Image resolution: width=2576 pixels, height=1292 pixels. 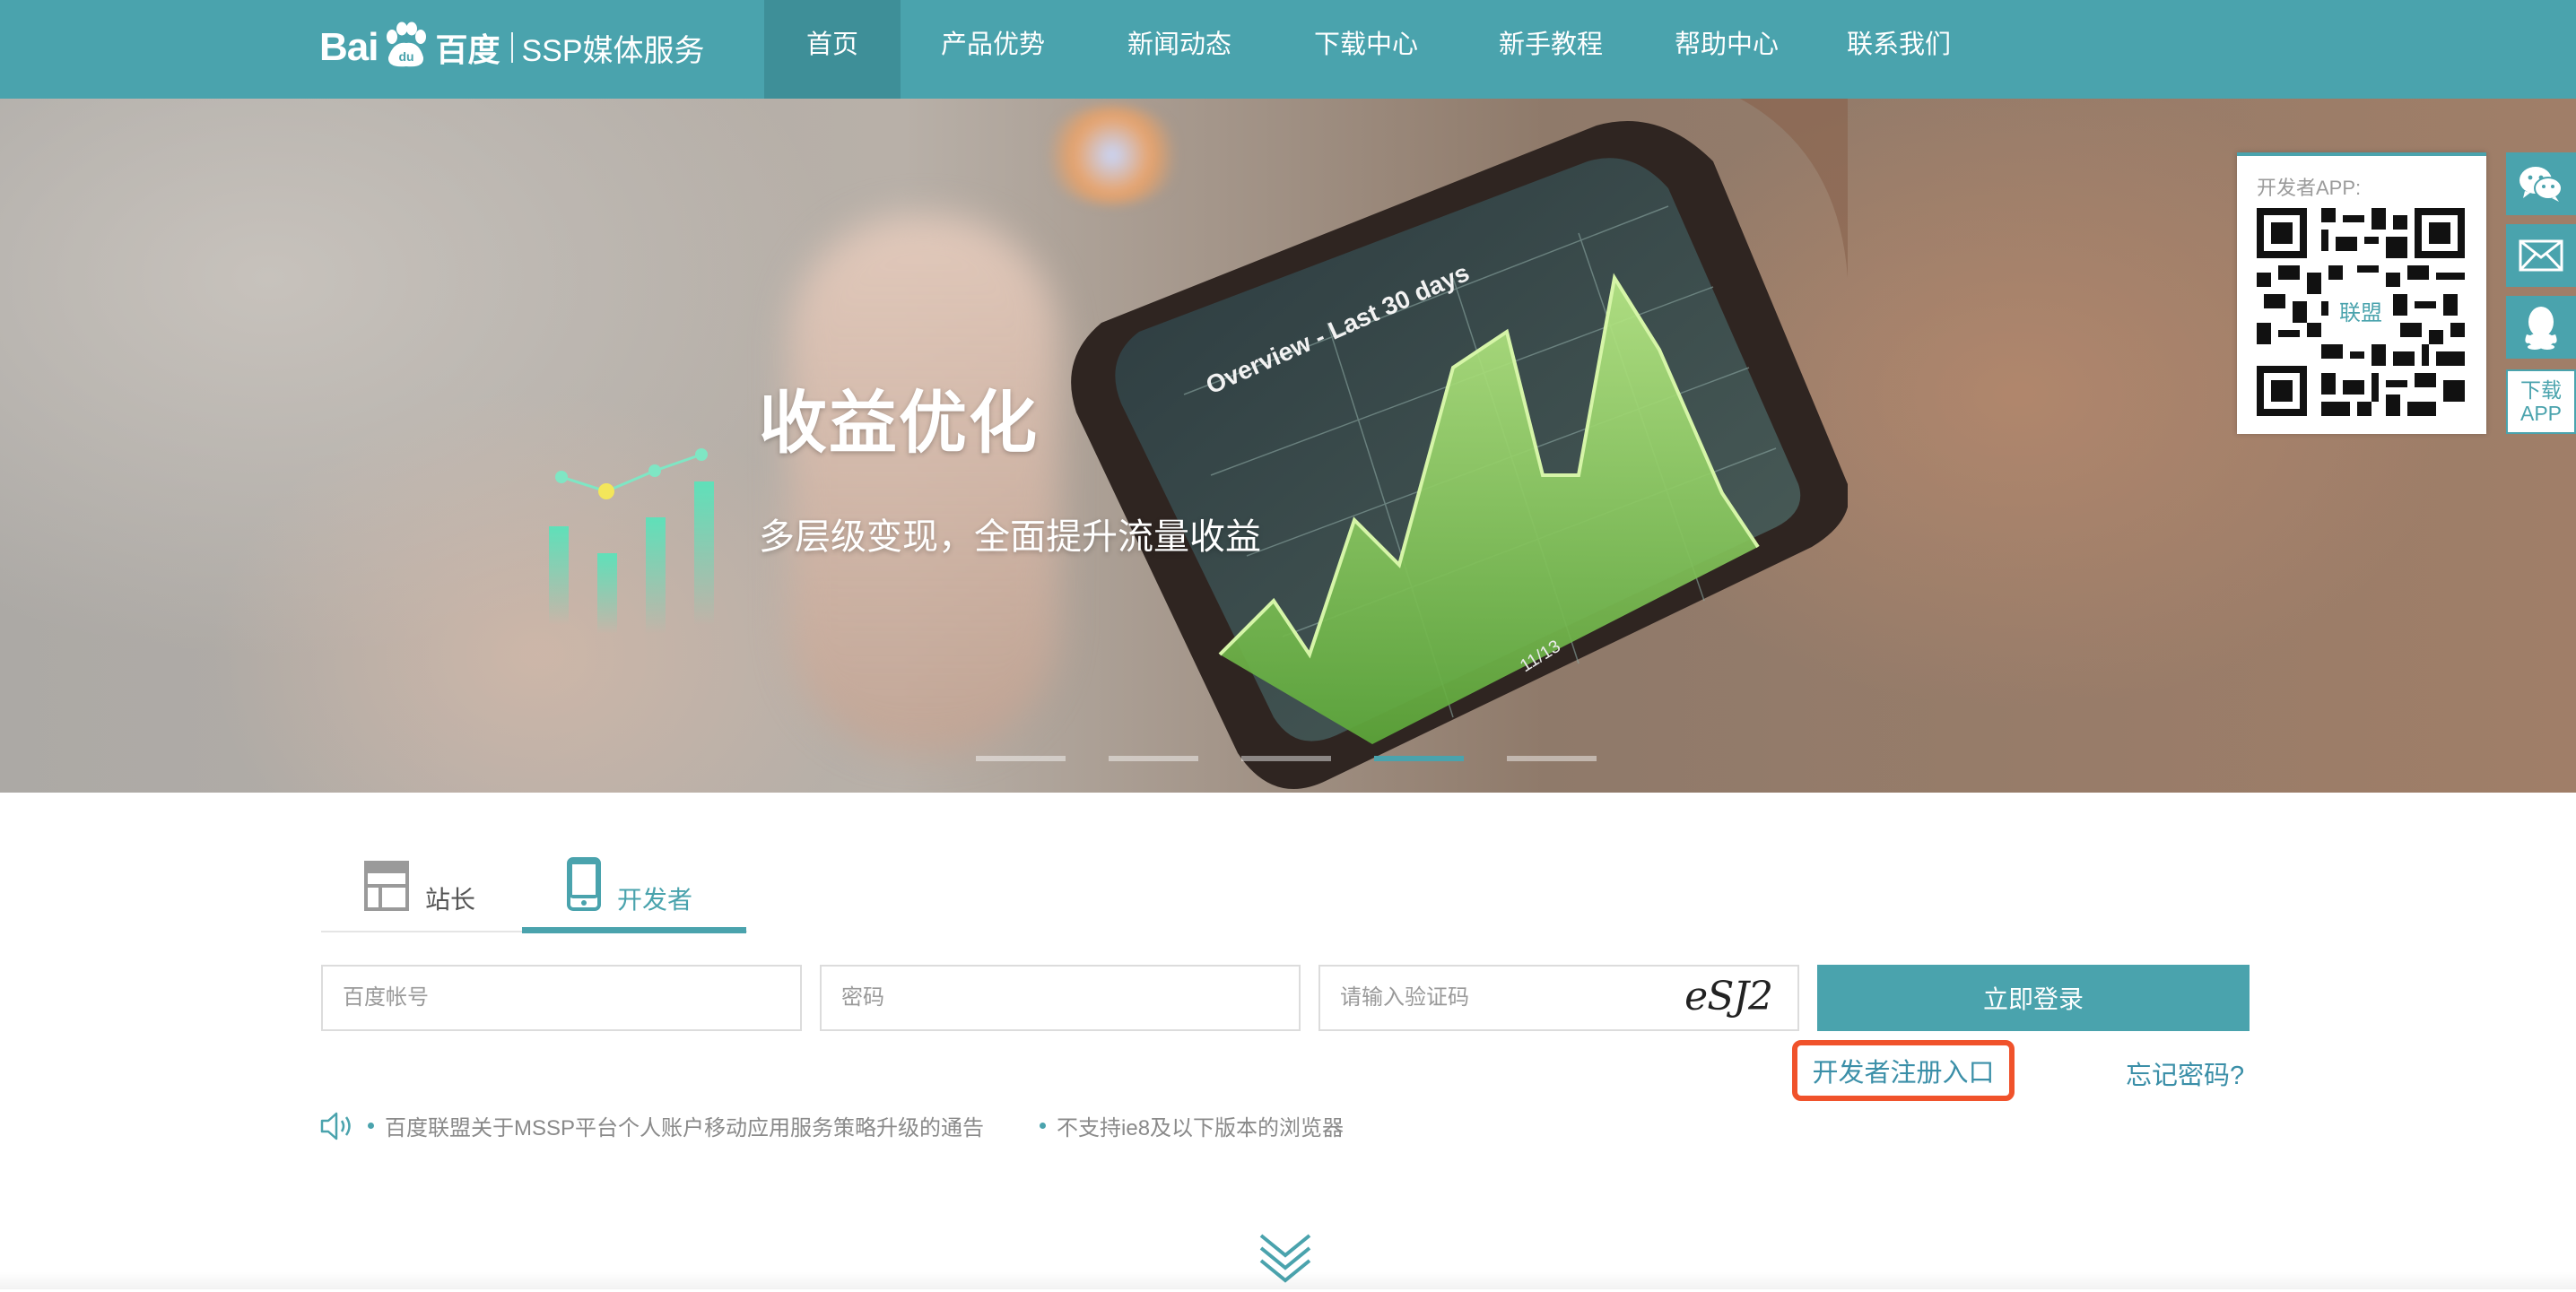 I want to click on logo-text-baidu: 百度, so click(x=467, y=49).